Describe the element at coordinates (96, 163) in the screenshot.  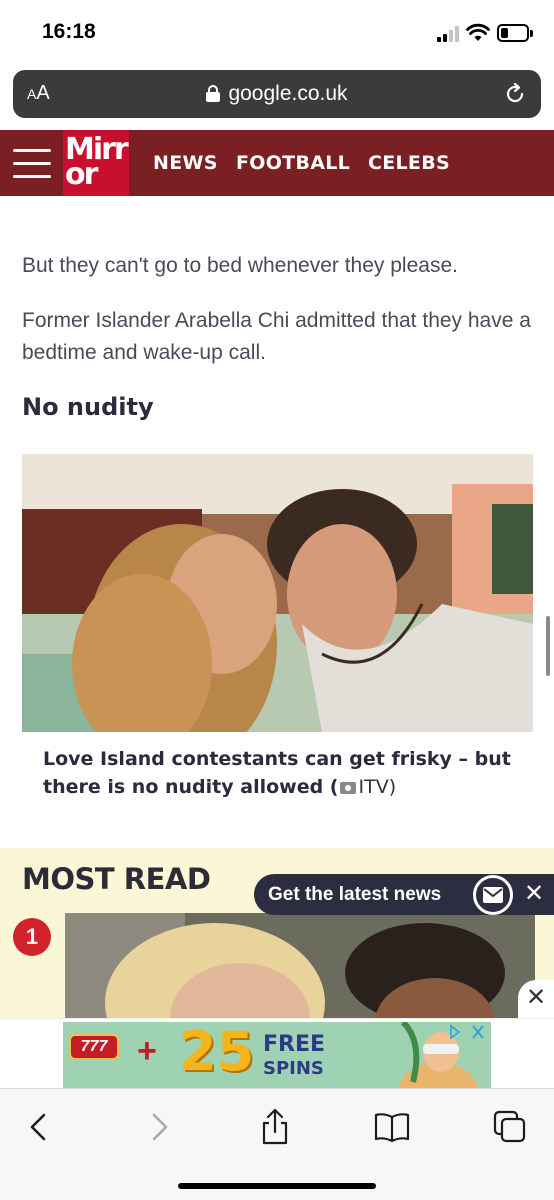
I see `mirror-logo: Mirr or` at that location.